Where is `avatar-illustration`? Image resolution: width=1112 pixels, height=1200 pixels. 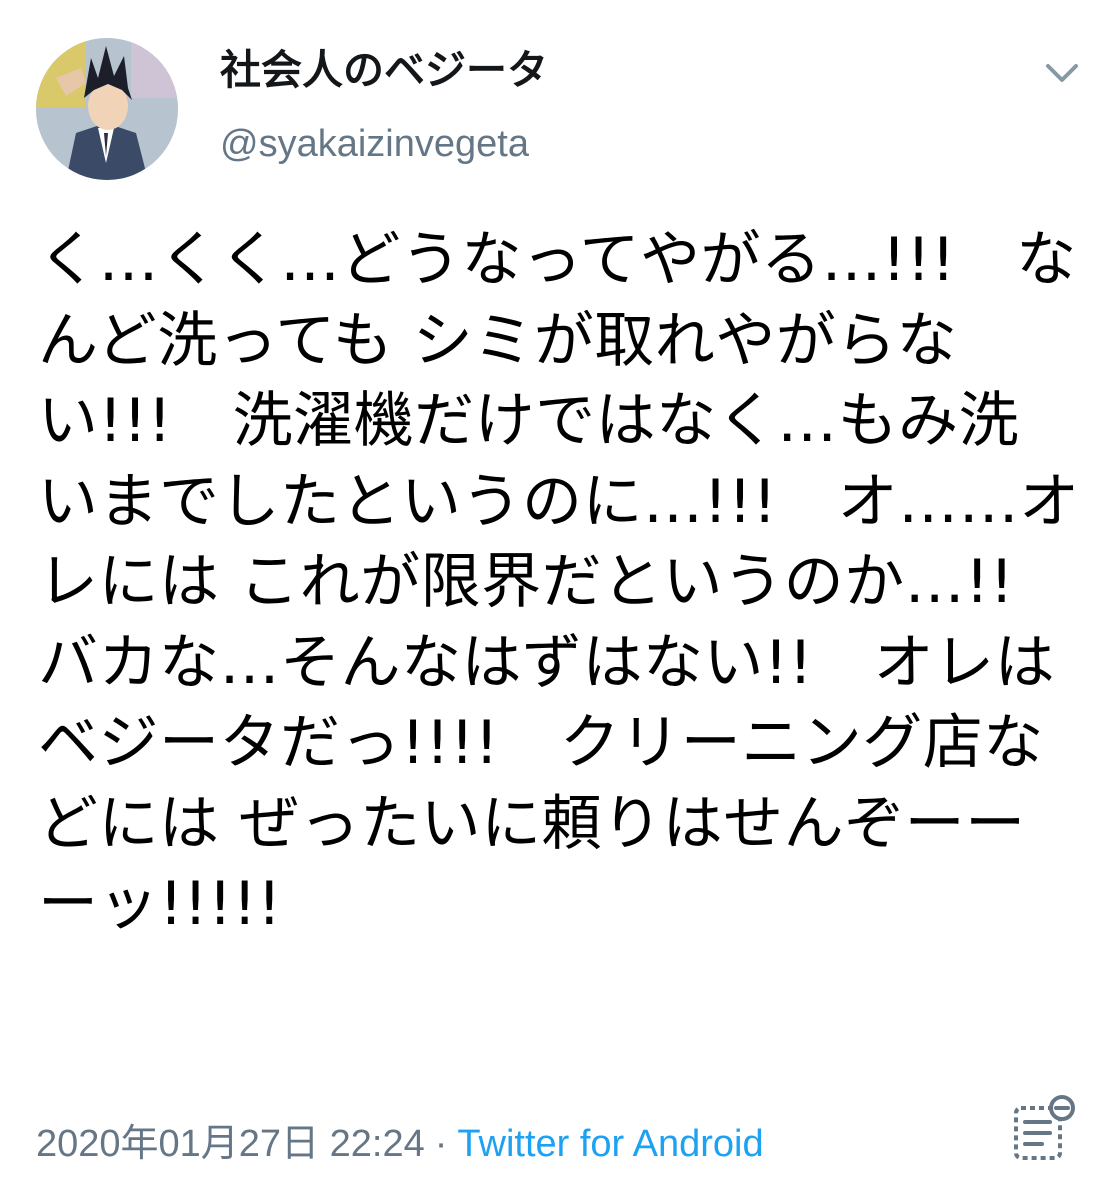
avatar-illustration is located at coordinates (107, 109).